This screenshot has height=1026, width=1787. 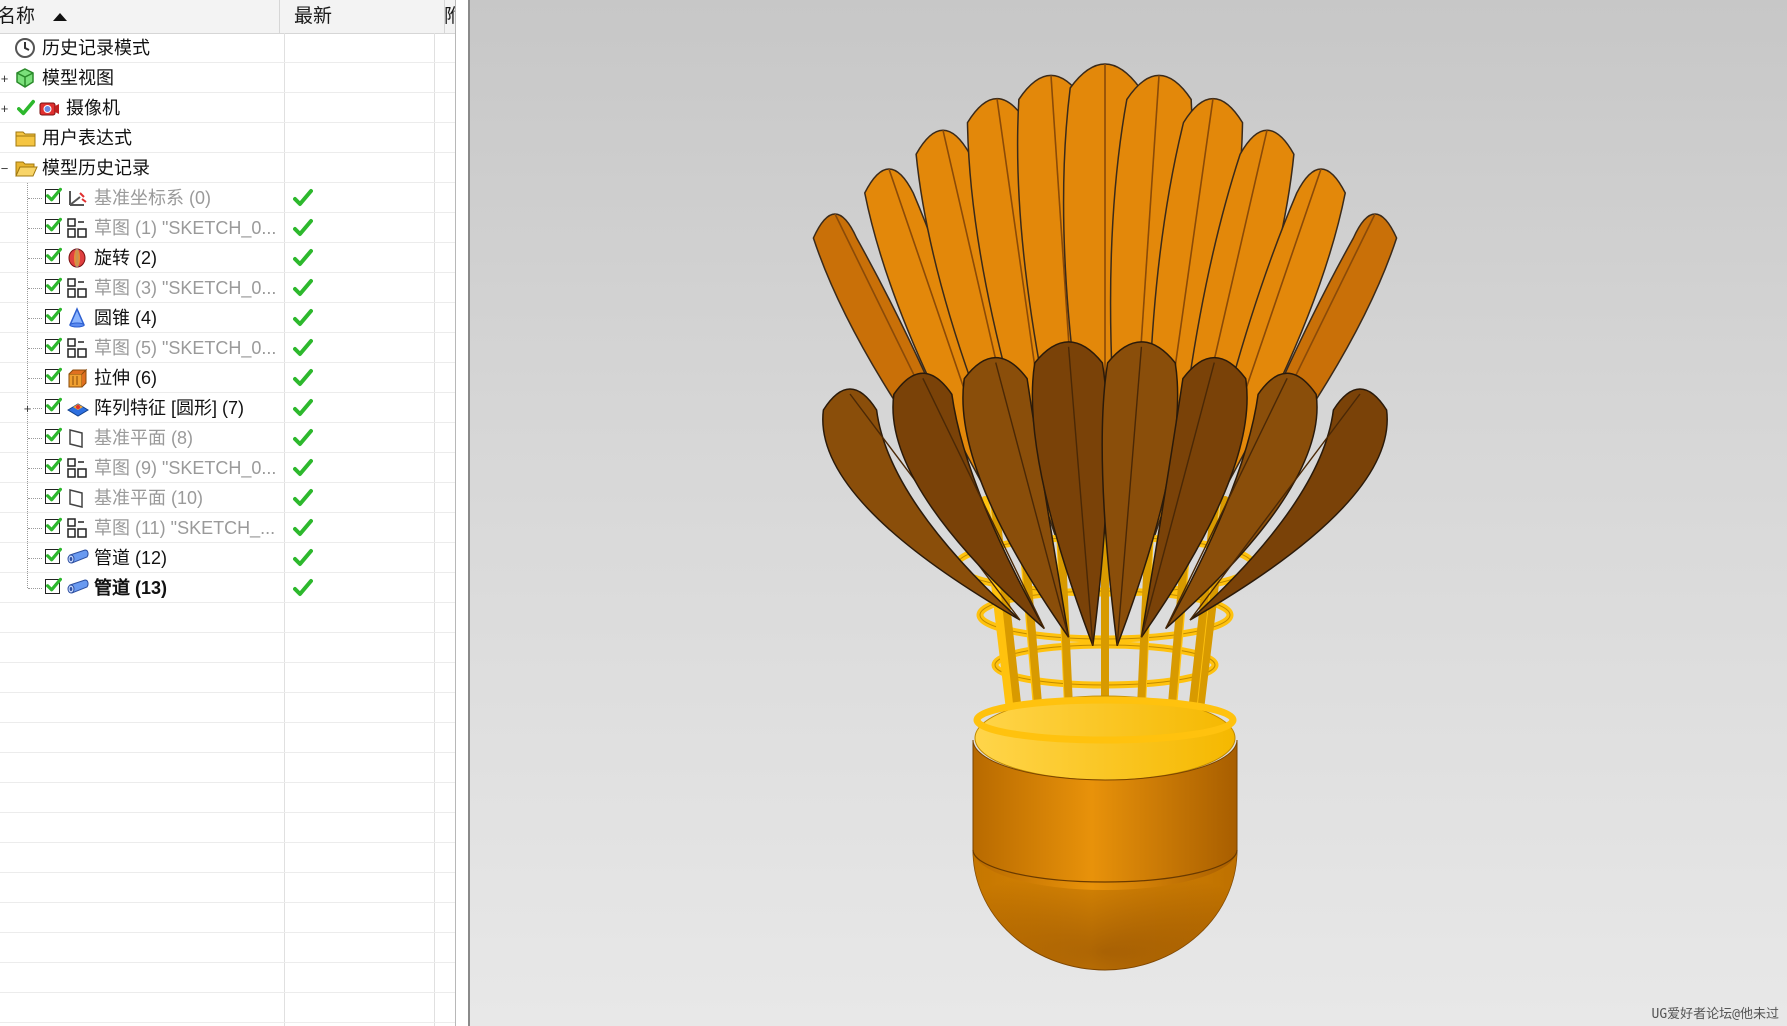 I want to click on column-header-extra: 附, so click(x=449, y=16).